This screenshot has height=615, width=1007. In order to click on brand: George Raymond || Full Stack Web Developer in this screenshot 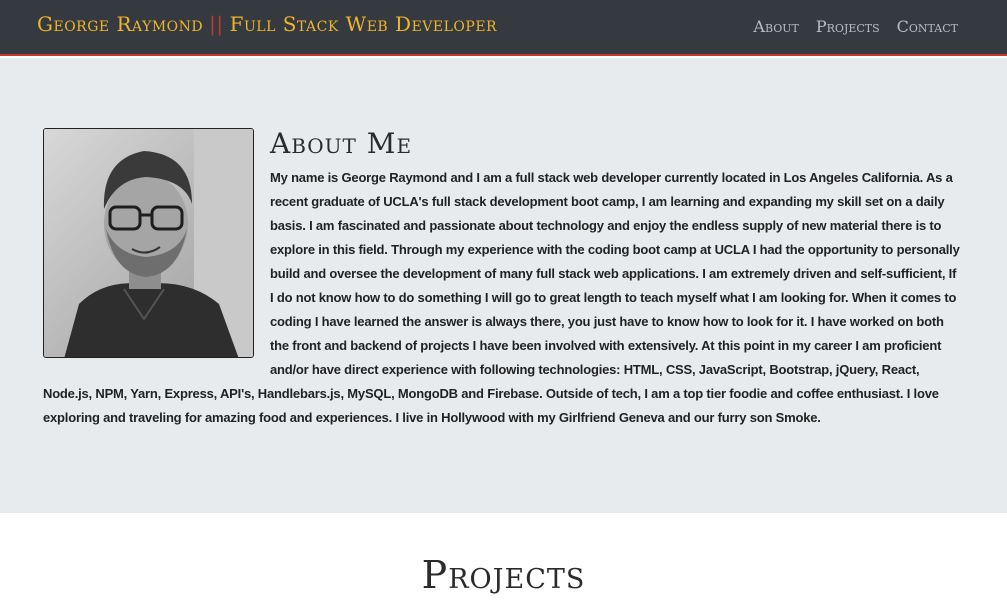, I will do `click(267, 24)`.